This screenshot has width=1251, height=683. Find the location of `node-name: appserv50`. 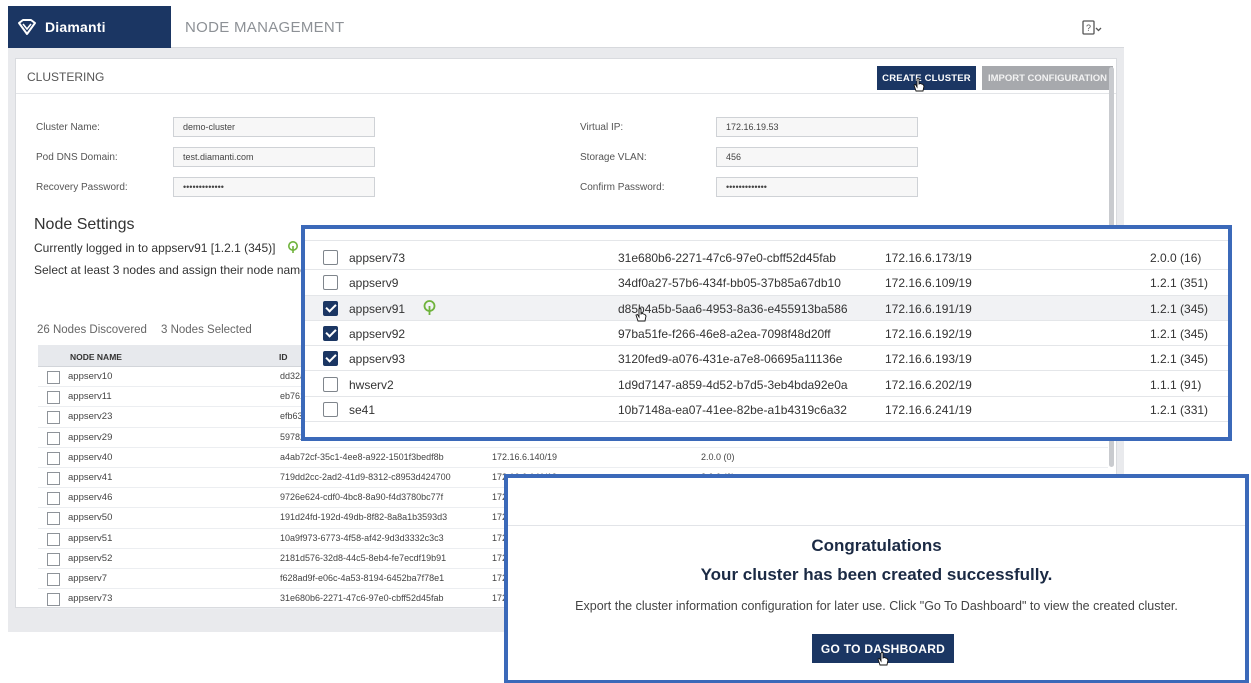

node-name: appserv50 is located at coordinates (90, 518).